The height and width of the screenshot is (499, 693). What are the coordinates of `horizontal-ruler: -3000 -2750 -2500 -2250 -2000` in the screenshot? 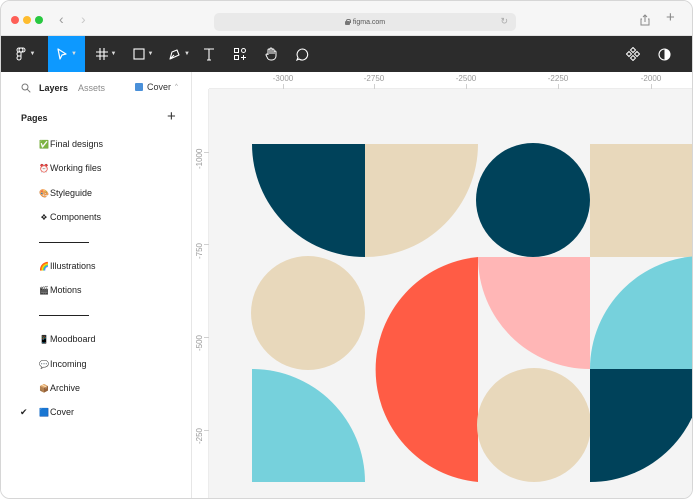 It's located at (442, 80).